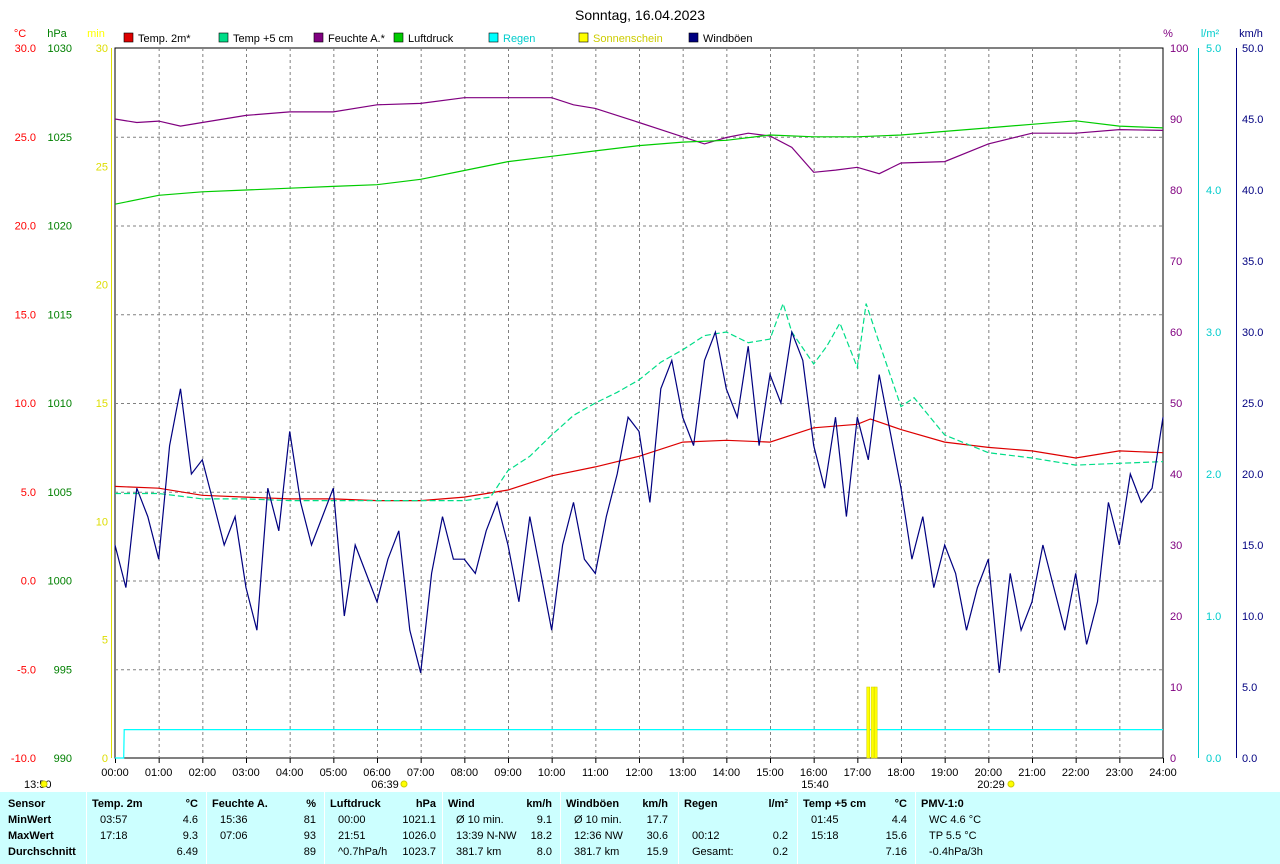 This screenshot has height=864, width=1280. Describe the element at coordinates (263, 39) in the screenshot. I see `legend-label: Temp +5 cm` at that location.